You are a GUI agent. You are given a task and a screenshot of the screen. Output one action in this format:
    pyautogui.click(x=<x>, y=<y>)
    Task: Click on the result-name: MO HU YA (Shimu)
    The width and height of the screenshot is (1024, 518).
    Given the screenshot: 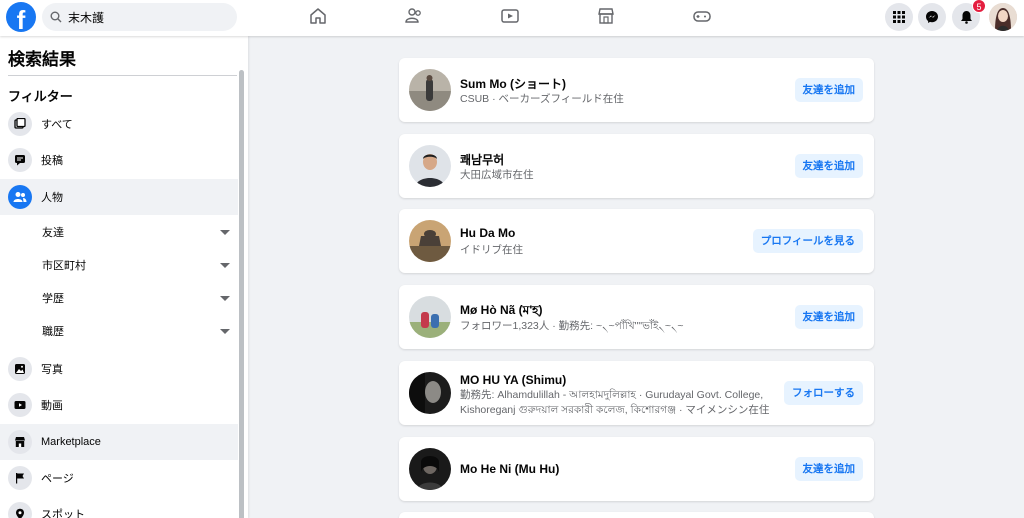 What is the action you would take?
    pyautogui.click(x=513, y=380)
    